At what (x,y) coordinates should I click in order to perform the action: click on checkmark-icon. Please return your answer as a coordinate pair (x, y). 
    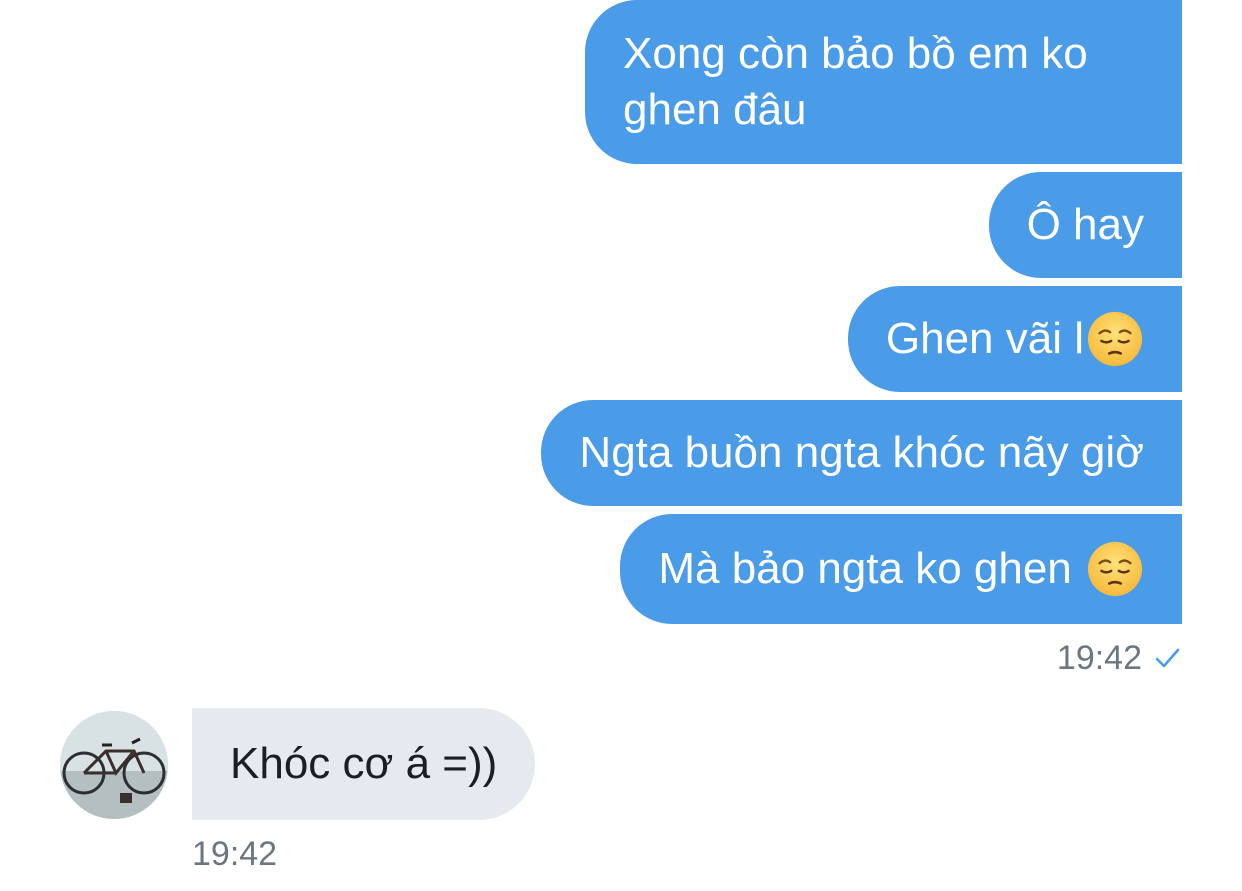
    Looking at the image, I should click on (1167, 658).